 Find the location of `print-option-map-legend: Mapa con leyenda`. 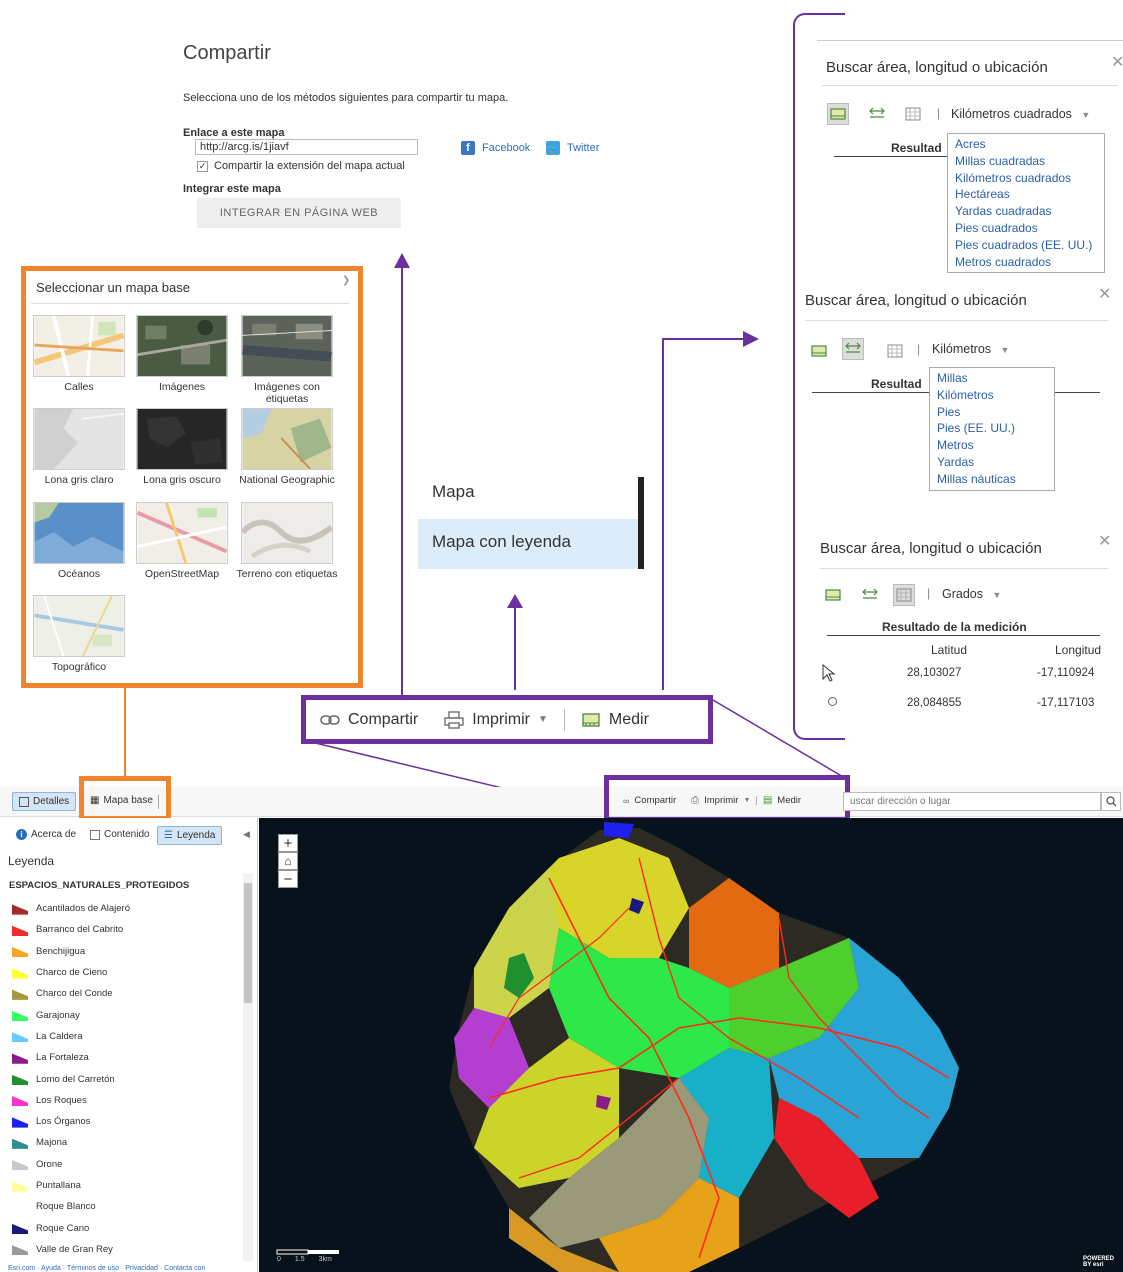

print-option-map-legend: Mapa con leyenda is located at coordinates (501, 542).